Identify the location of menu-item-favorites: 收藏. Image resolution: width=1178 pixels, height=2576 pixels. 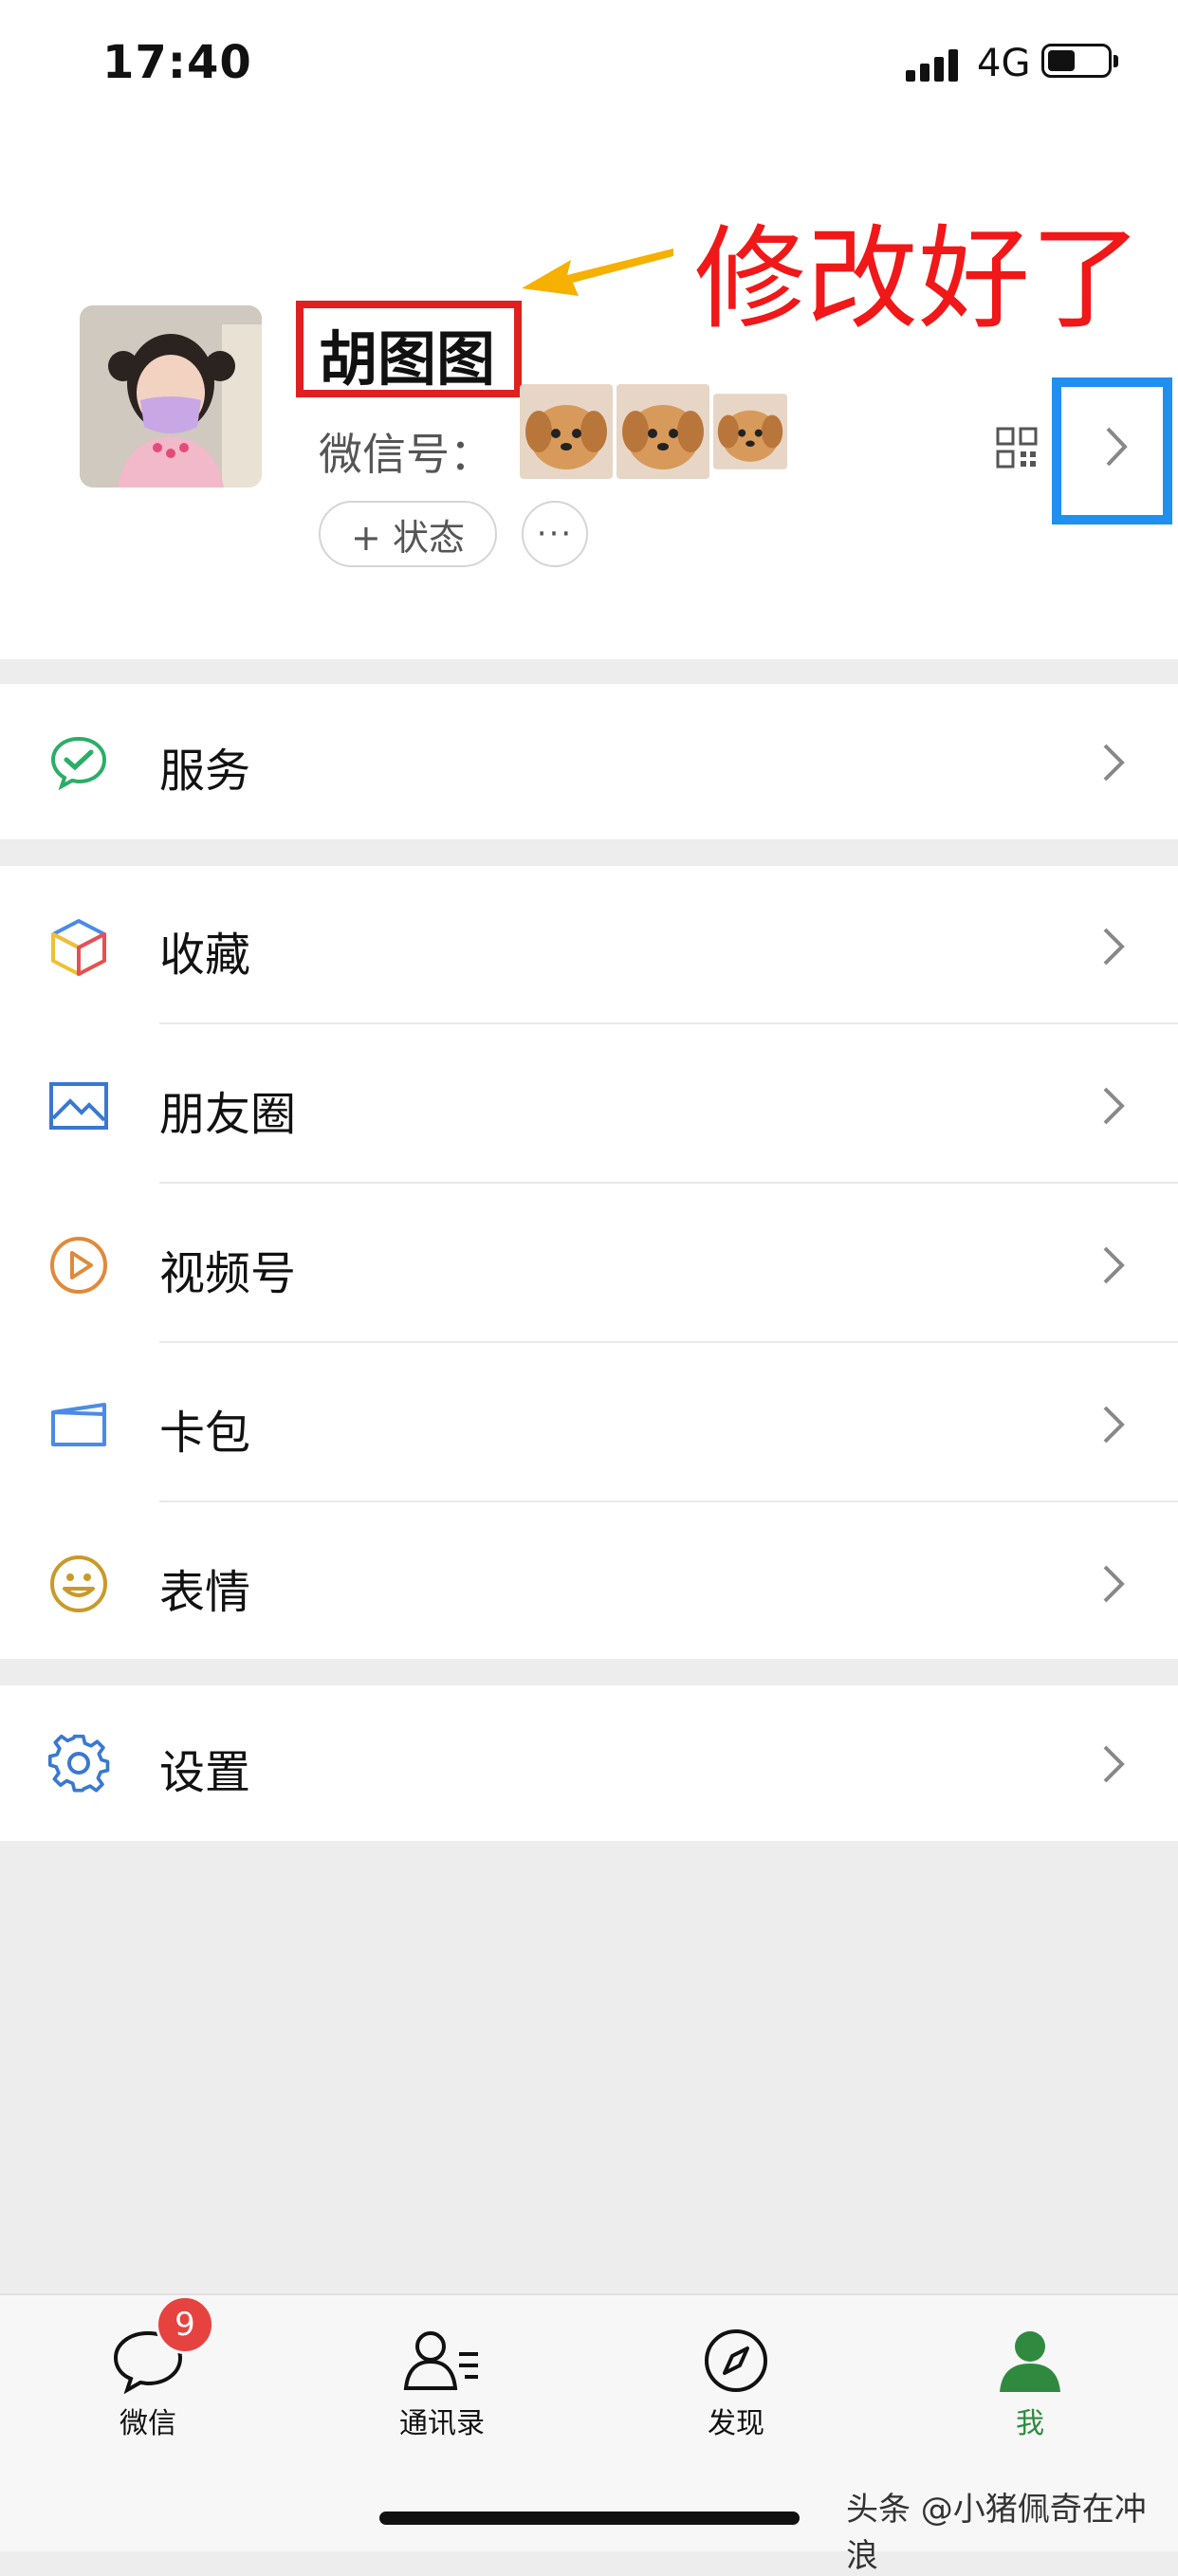
(589, 945).